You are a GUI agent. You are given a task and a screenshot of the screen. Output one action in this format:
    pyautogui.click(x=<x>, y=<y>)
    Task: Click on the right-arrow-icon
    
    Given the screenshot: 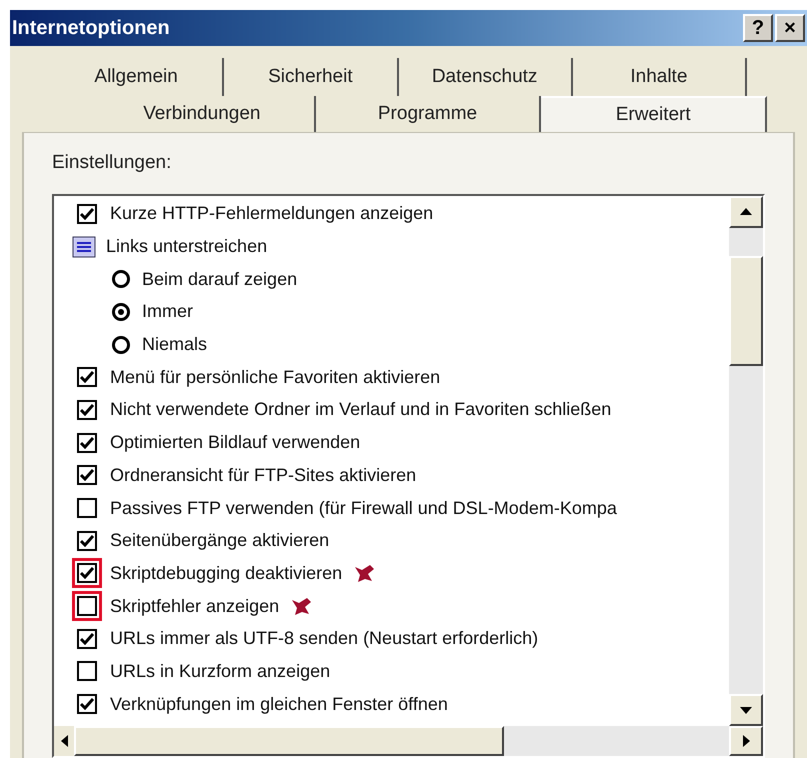 What is the action you would take?
    pyautogui.click(x=746, y=741)
    